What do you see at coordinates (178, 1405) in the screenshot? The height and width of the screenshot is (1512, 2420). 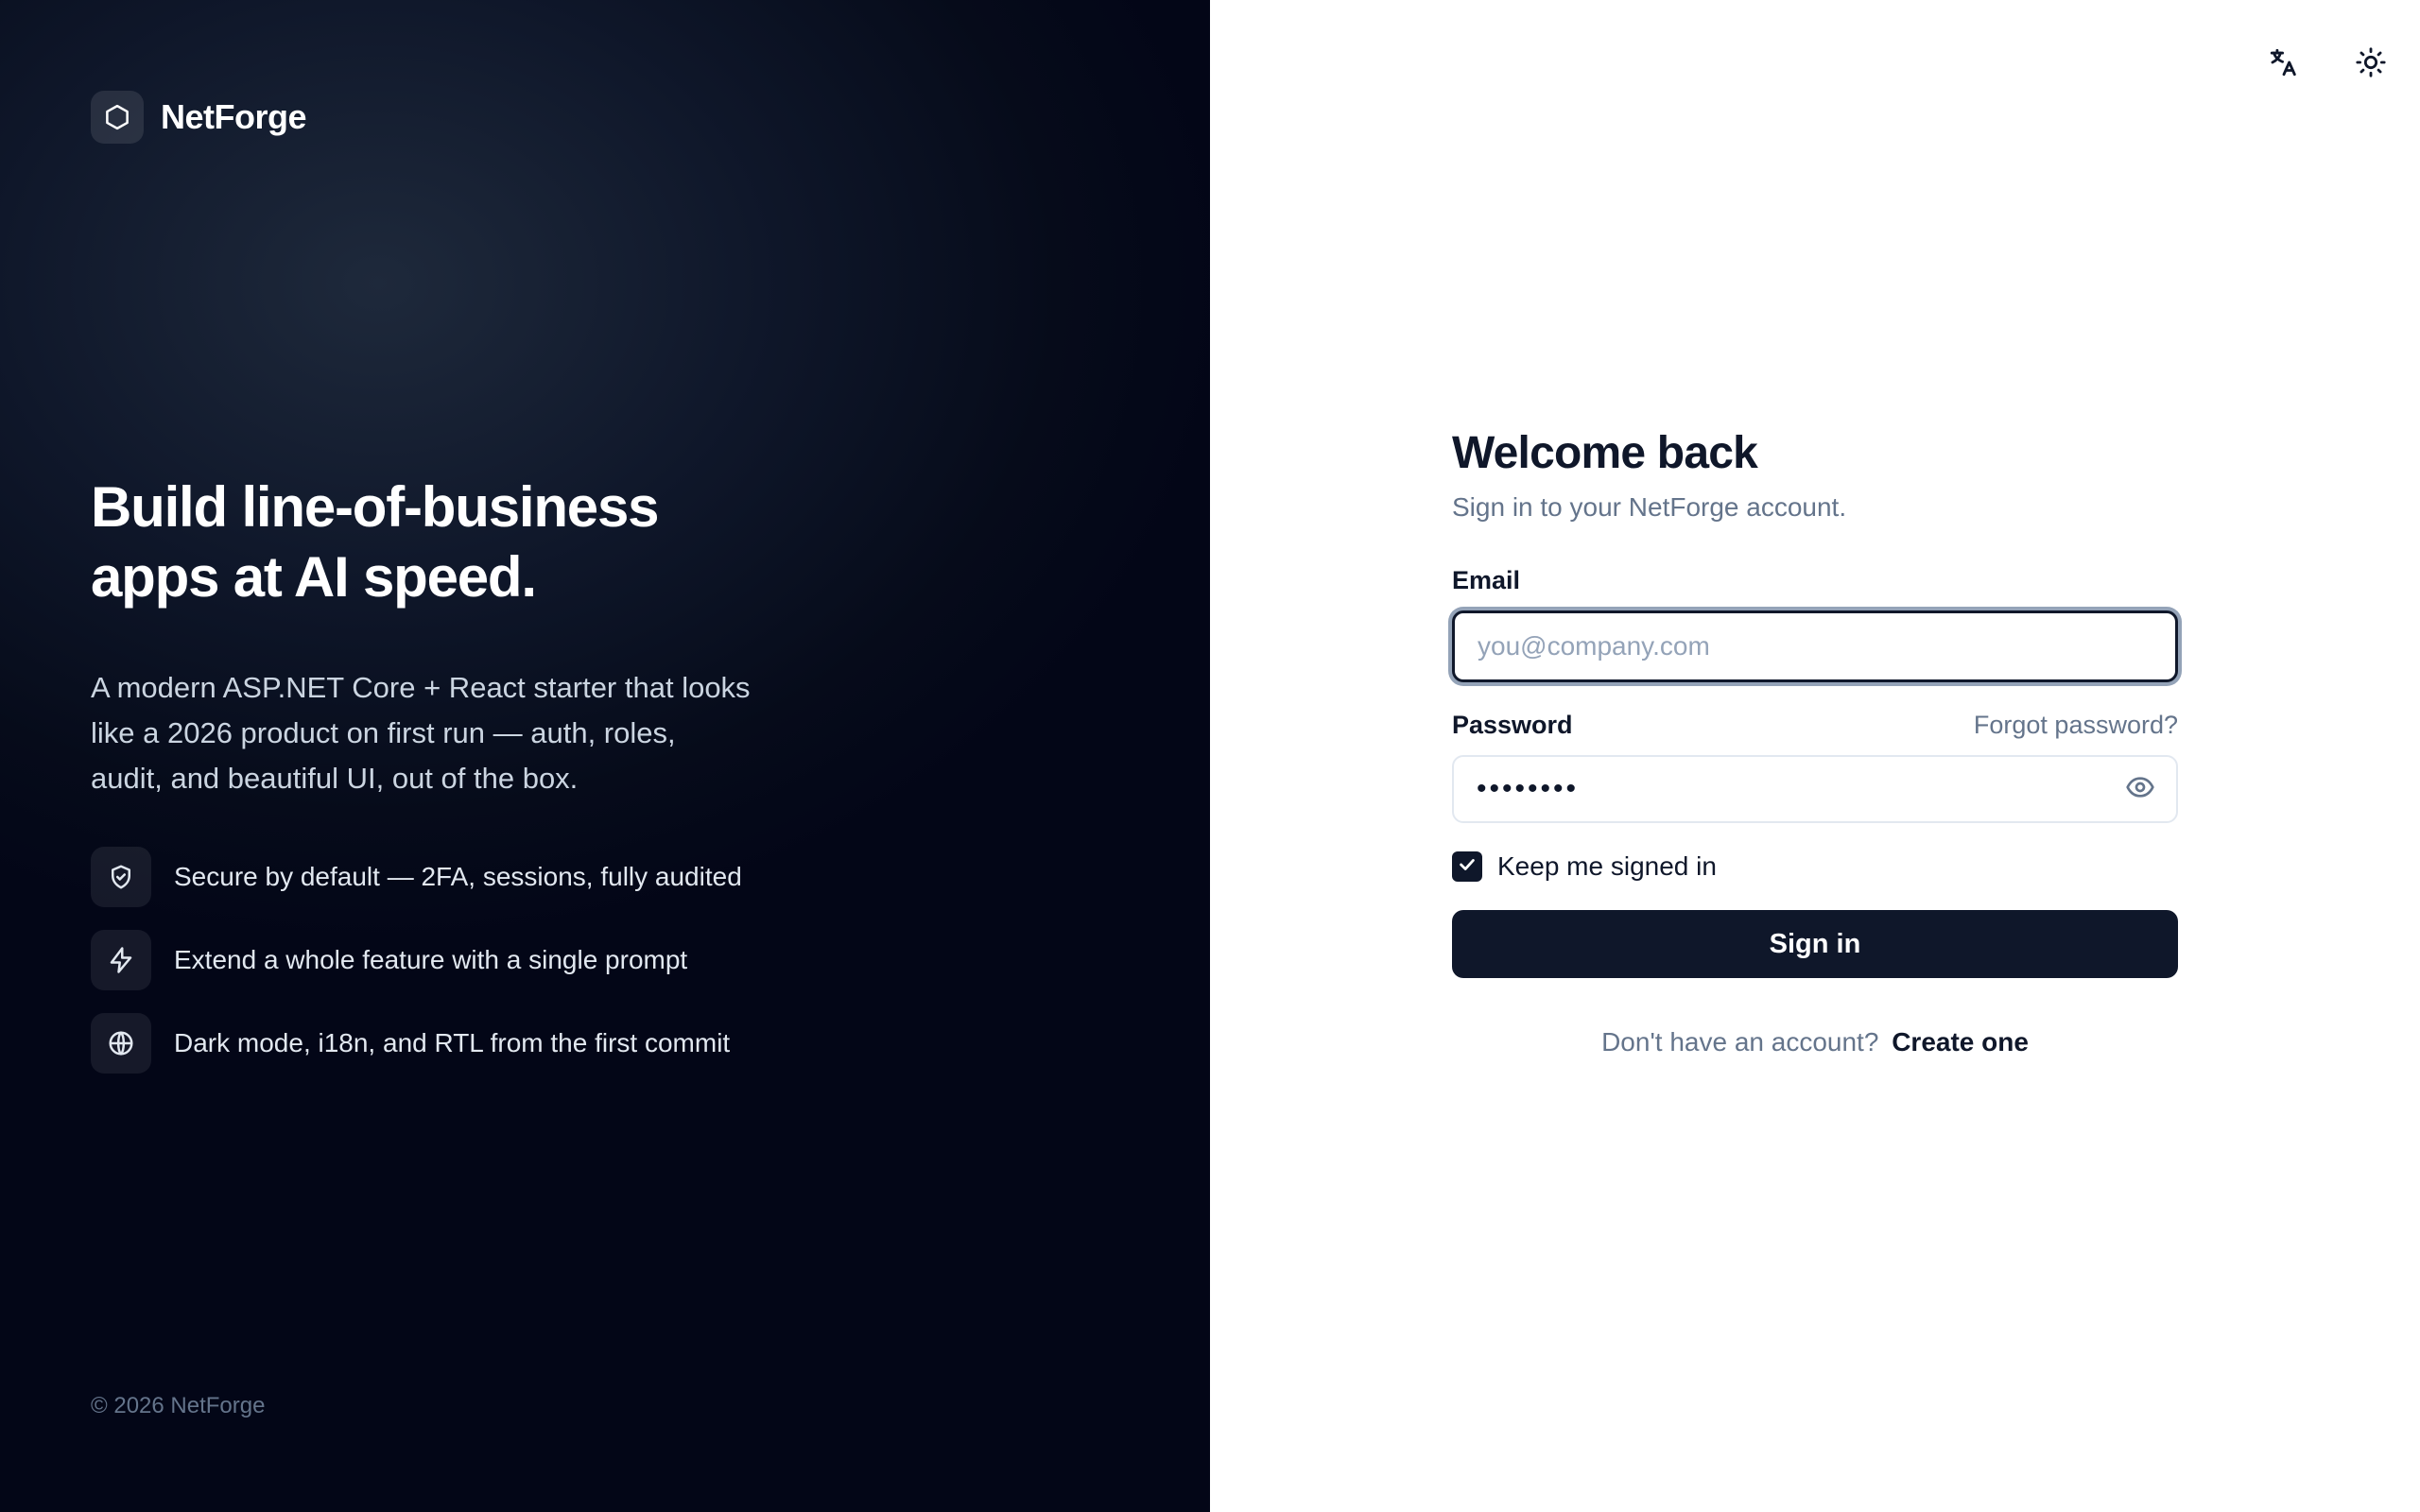 I see `copyright: © 2026 NetForge` at bounding box center [178, 1405].